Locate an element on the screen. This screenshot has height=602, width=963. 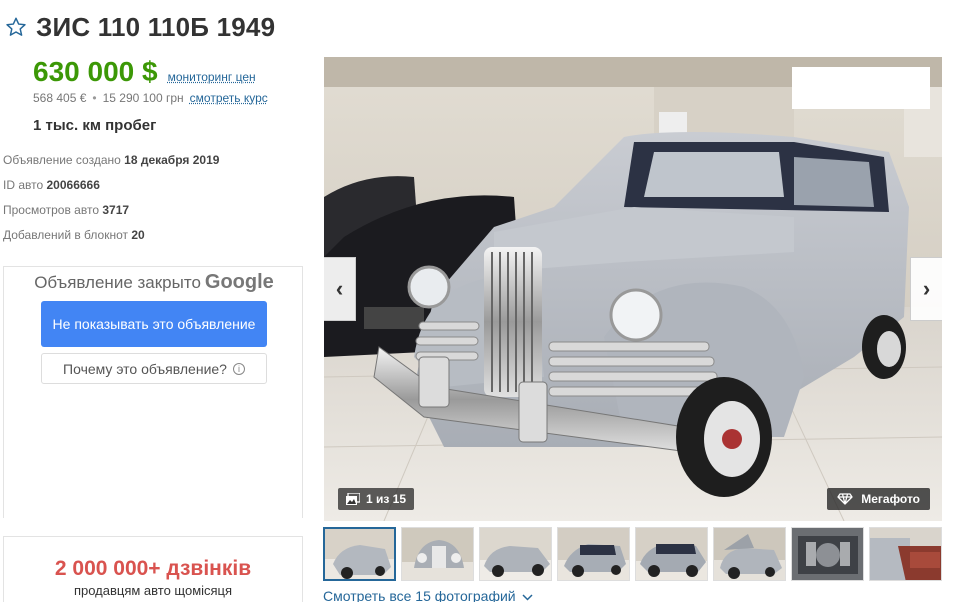
ad-closed-heading: Объявление закрыто Google is located at coordinates (154, 282).